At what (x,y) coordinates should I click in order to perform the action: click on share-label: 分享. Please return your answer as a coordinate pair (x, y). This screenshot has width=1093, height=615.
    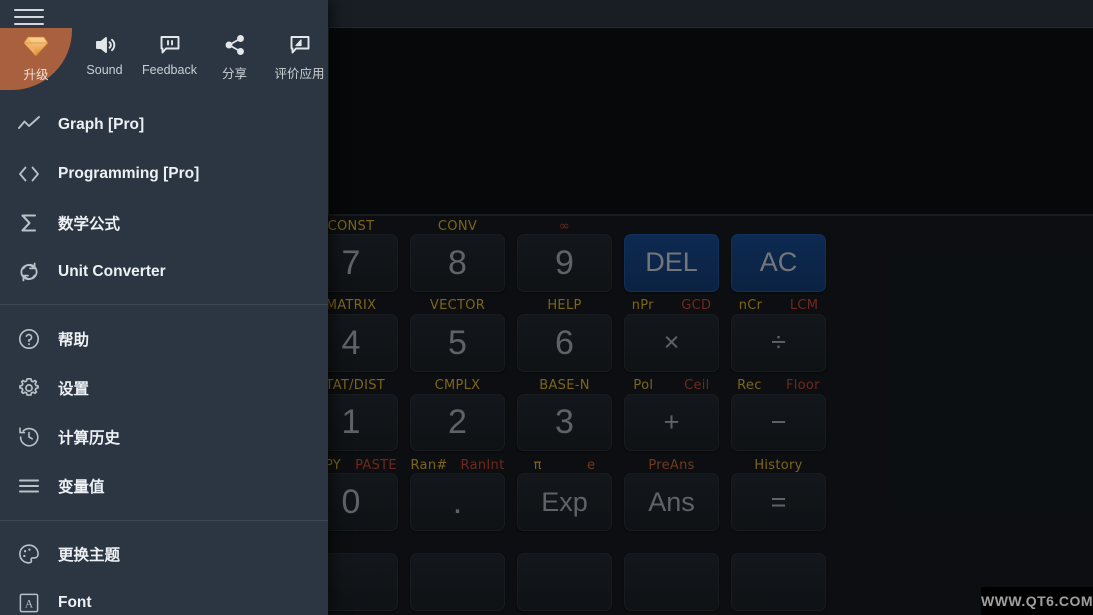
    Looking at the image, I should click on (234, 74).